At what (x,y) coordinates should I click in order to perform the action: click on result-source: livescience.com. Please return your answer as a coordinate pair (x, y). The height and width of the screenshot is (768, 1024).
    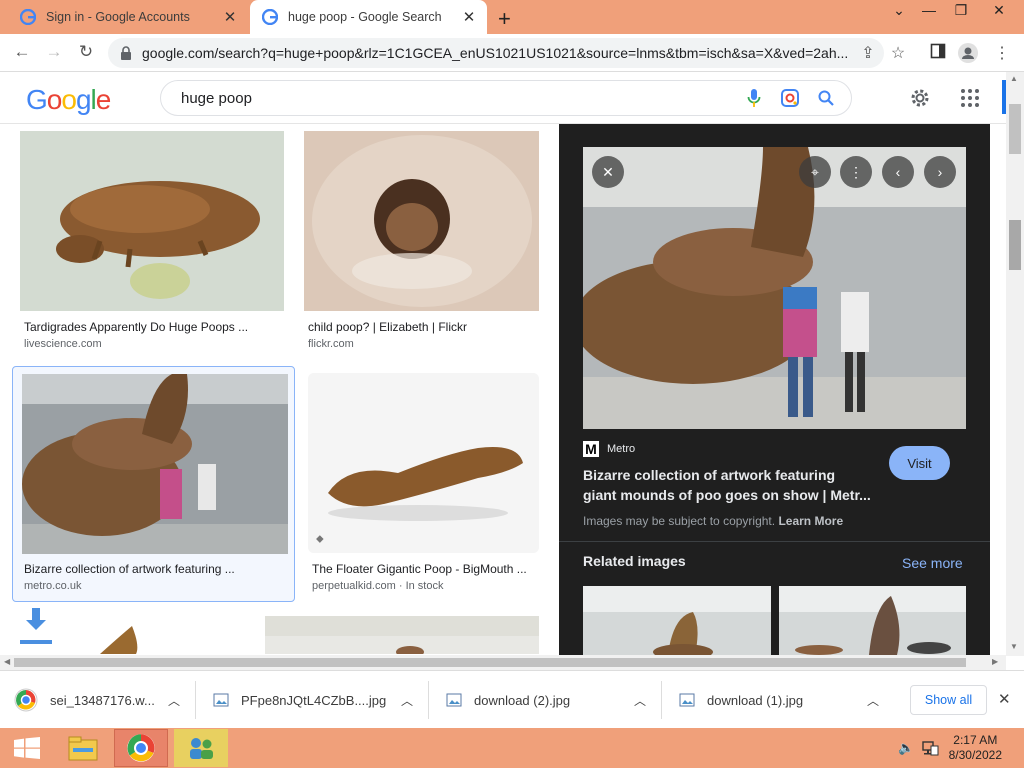
    Looking at the image, I should click on (63, 344).